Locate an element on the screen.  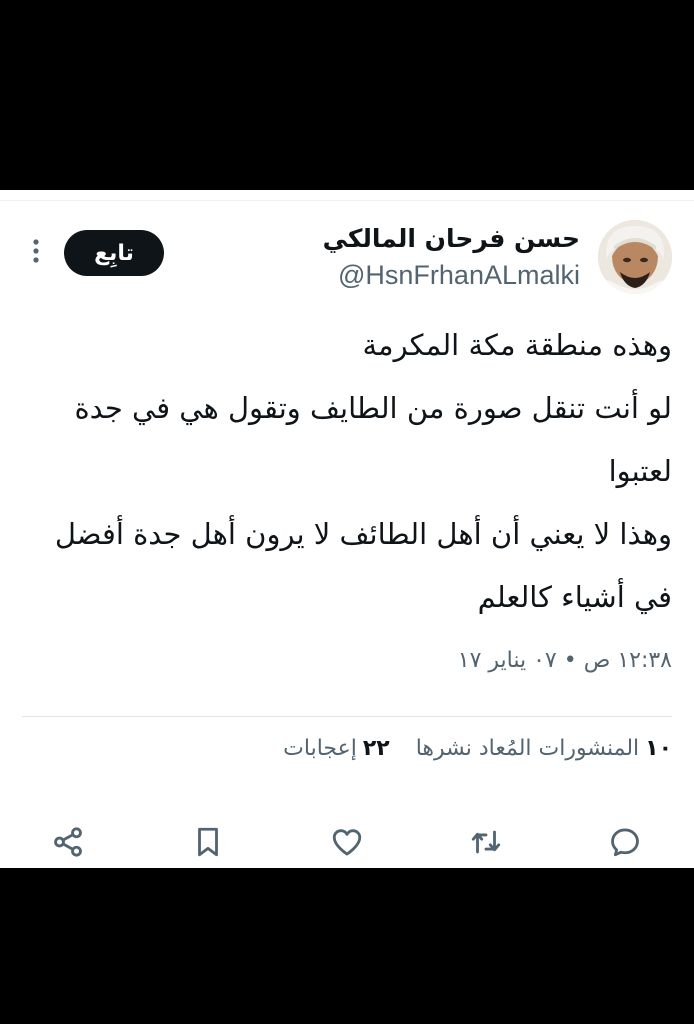
reply-button is located at coordinates (625, 842).